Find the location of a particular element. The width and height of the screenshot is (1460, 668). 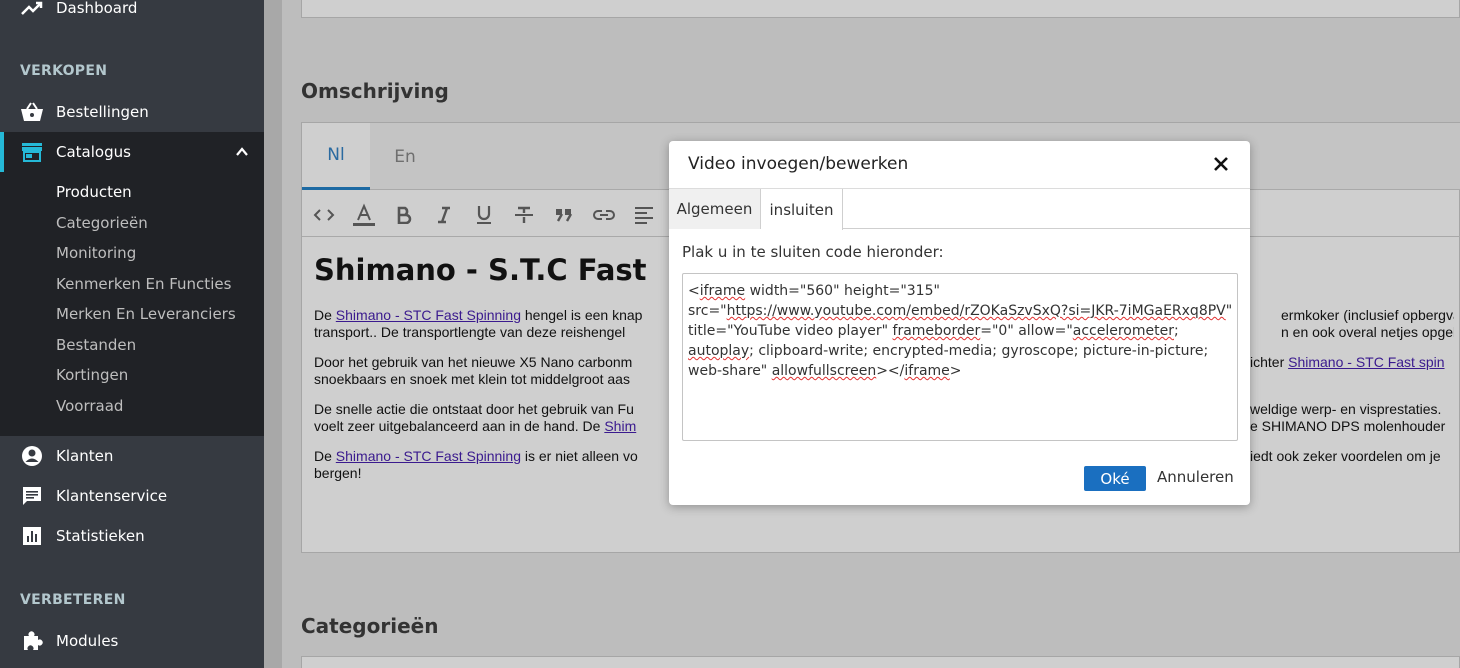

sidebar-item-customer-service: Klantenservice is located at coordinates (132, 496).